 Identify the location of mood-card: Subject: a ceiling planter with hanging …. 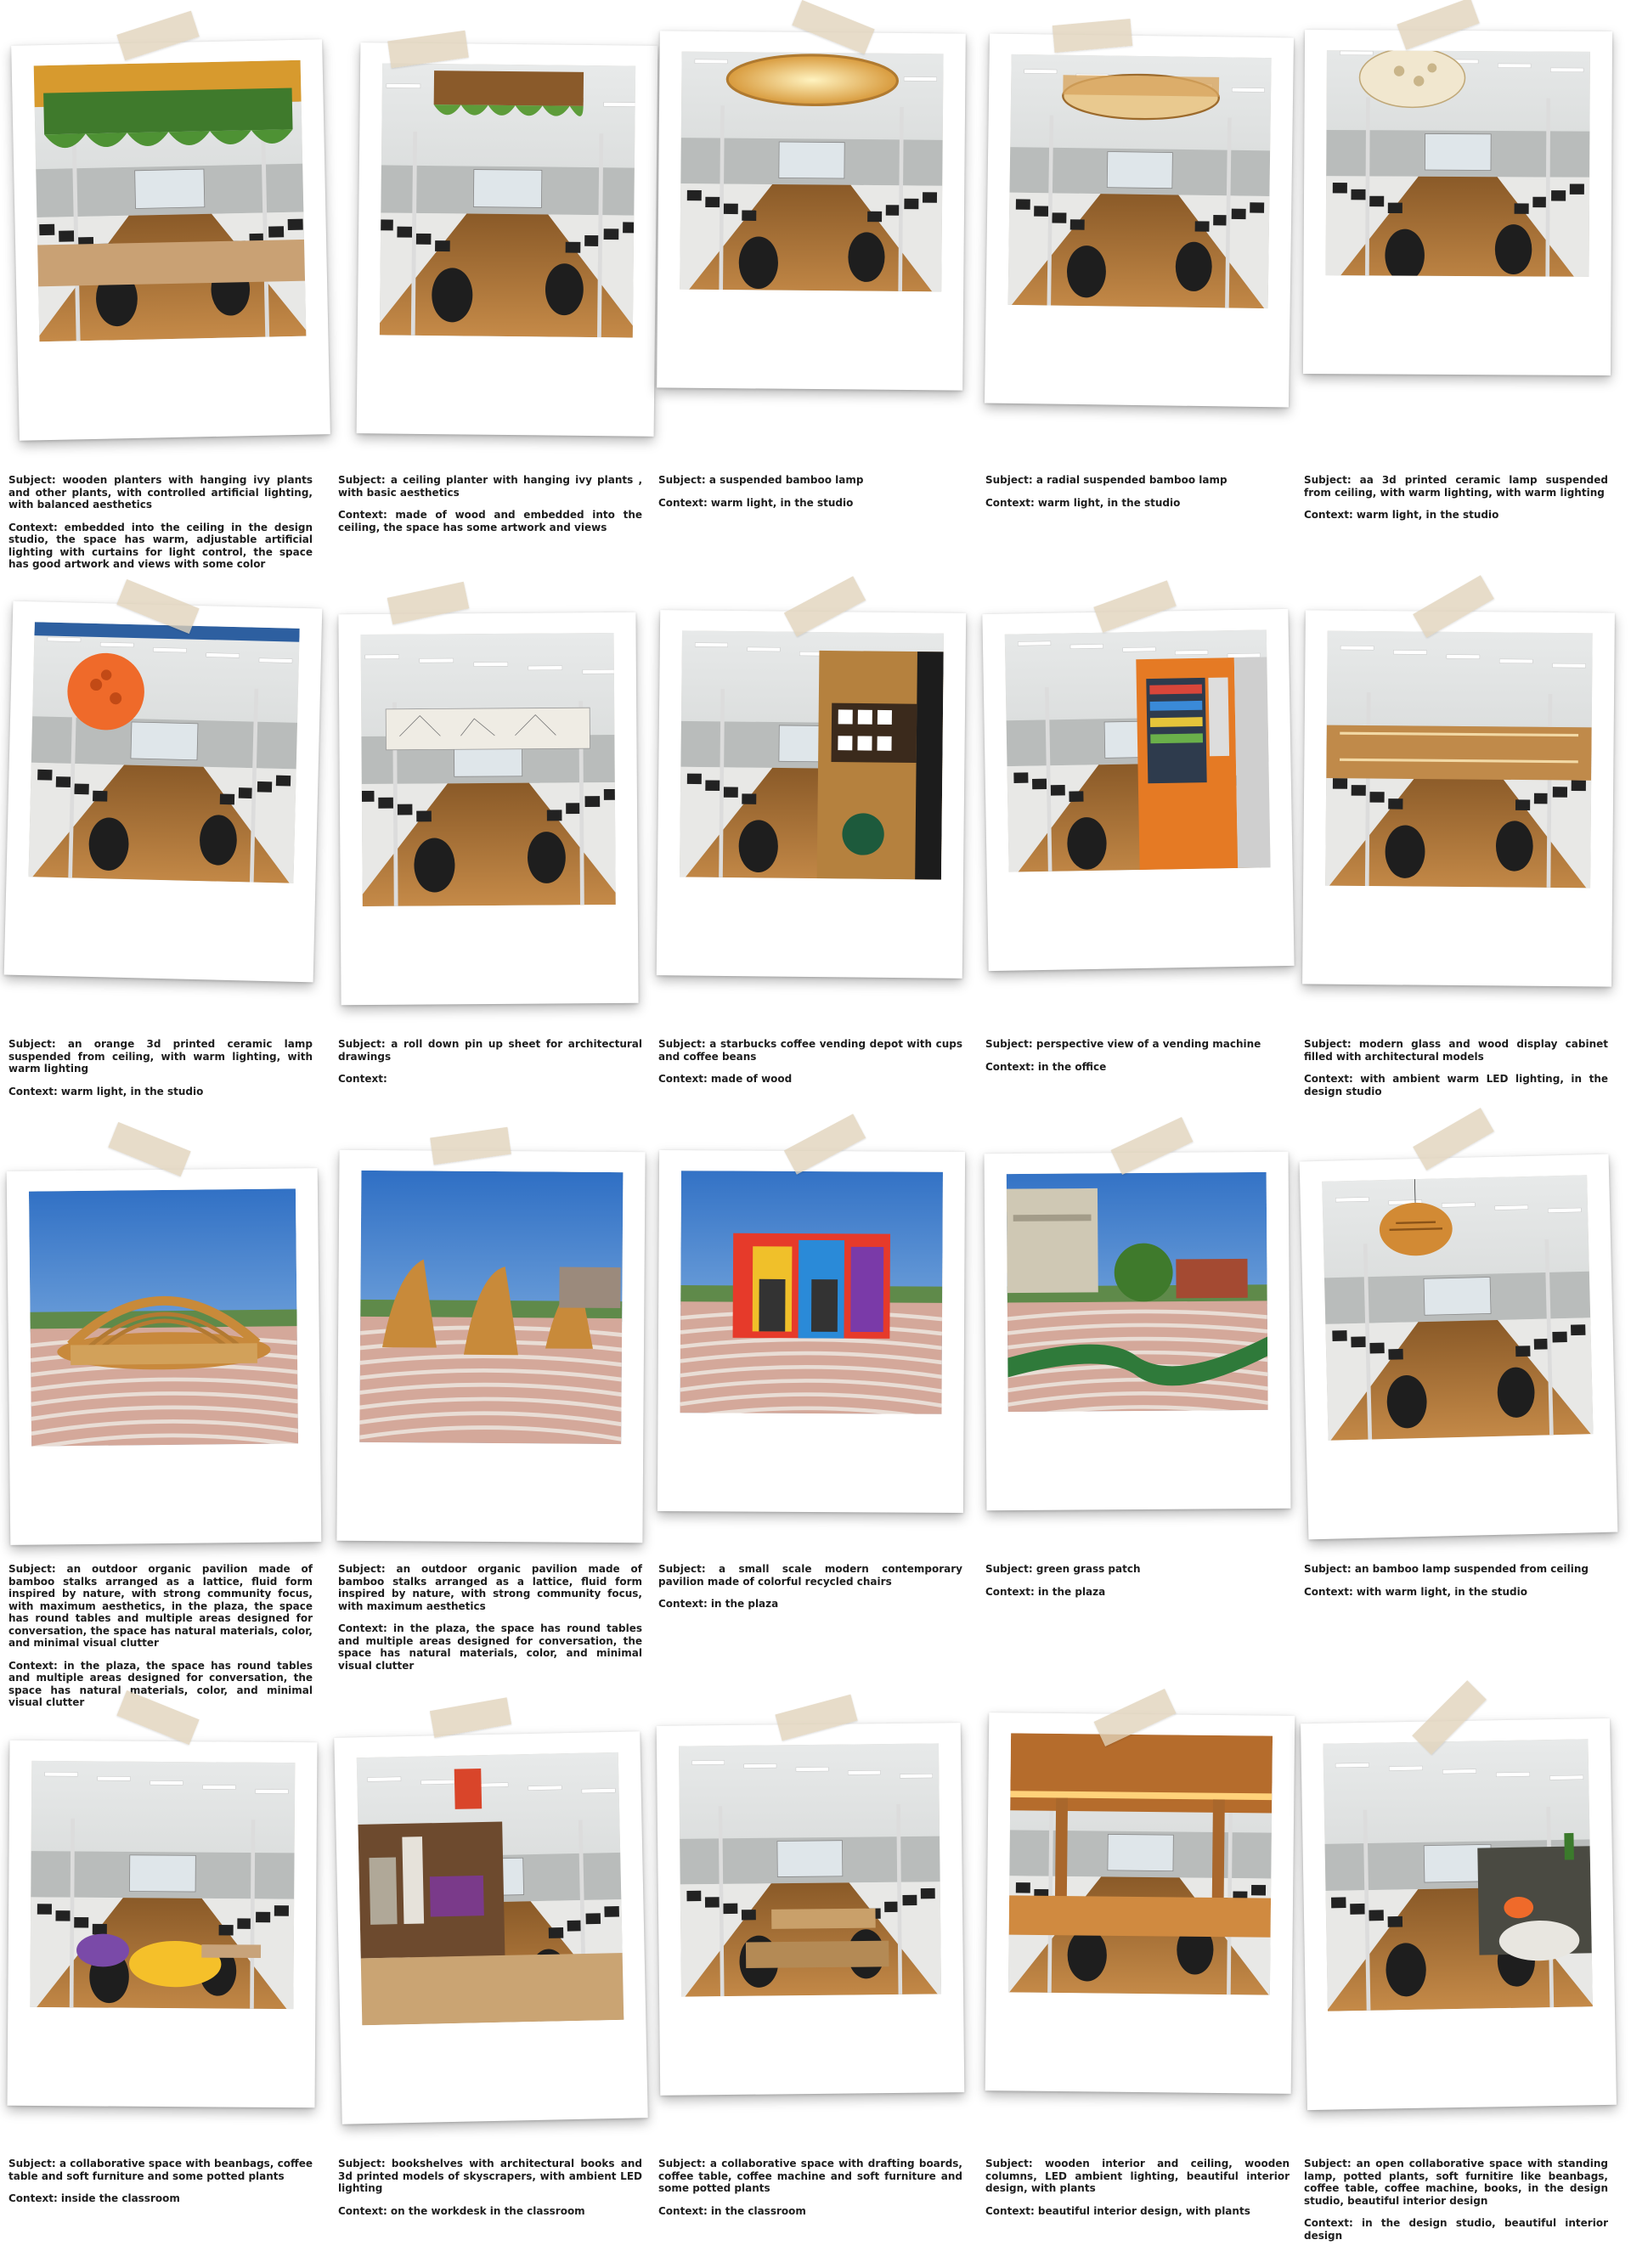
(501, 297).